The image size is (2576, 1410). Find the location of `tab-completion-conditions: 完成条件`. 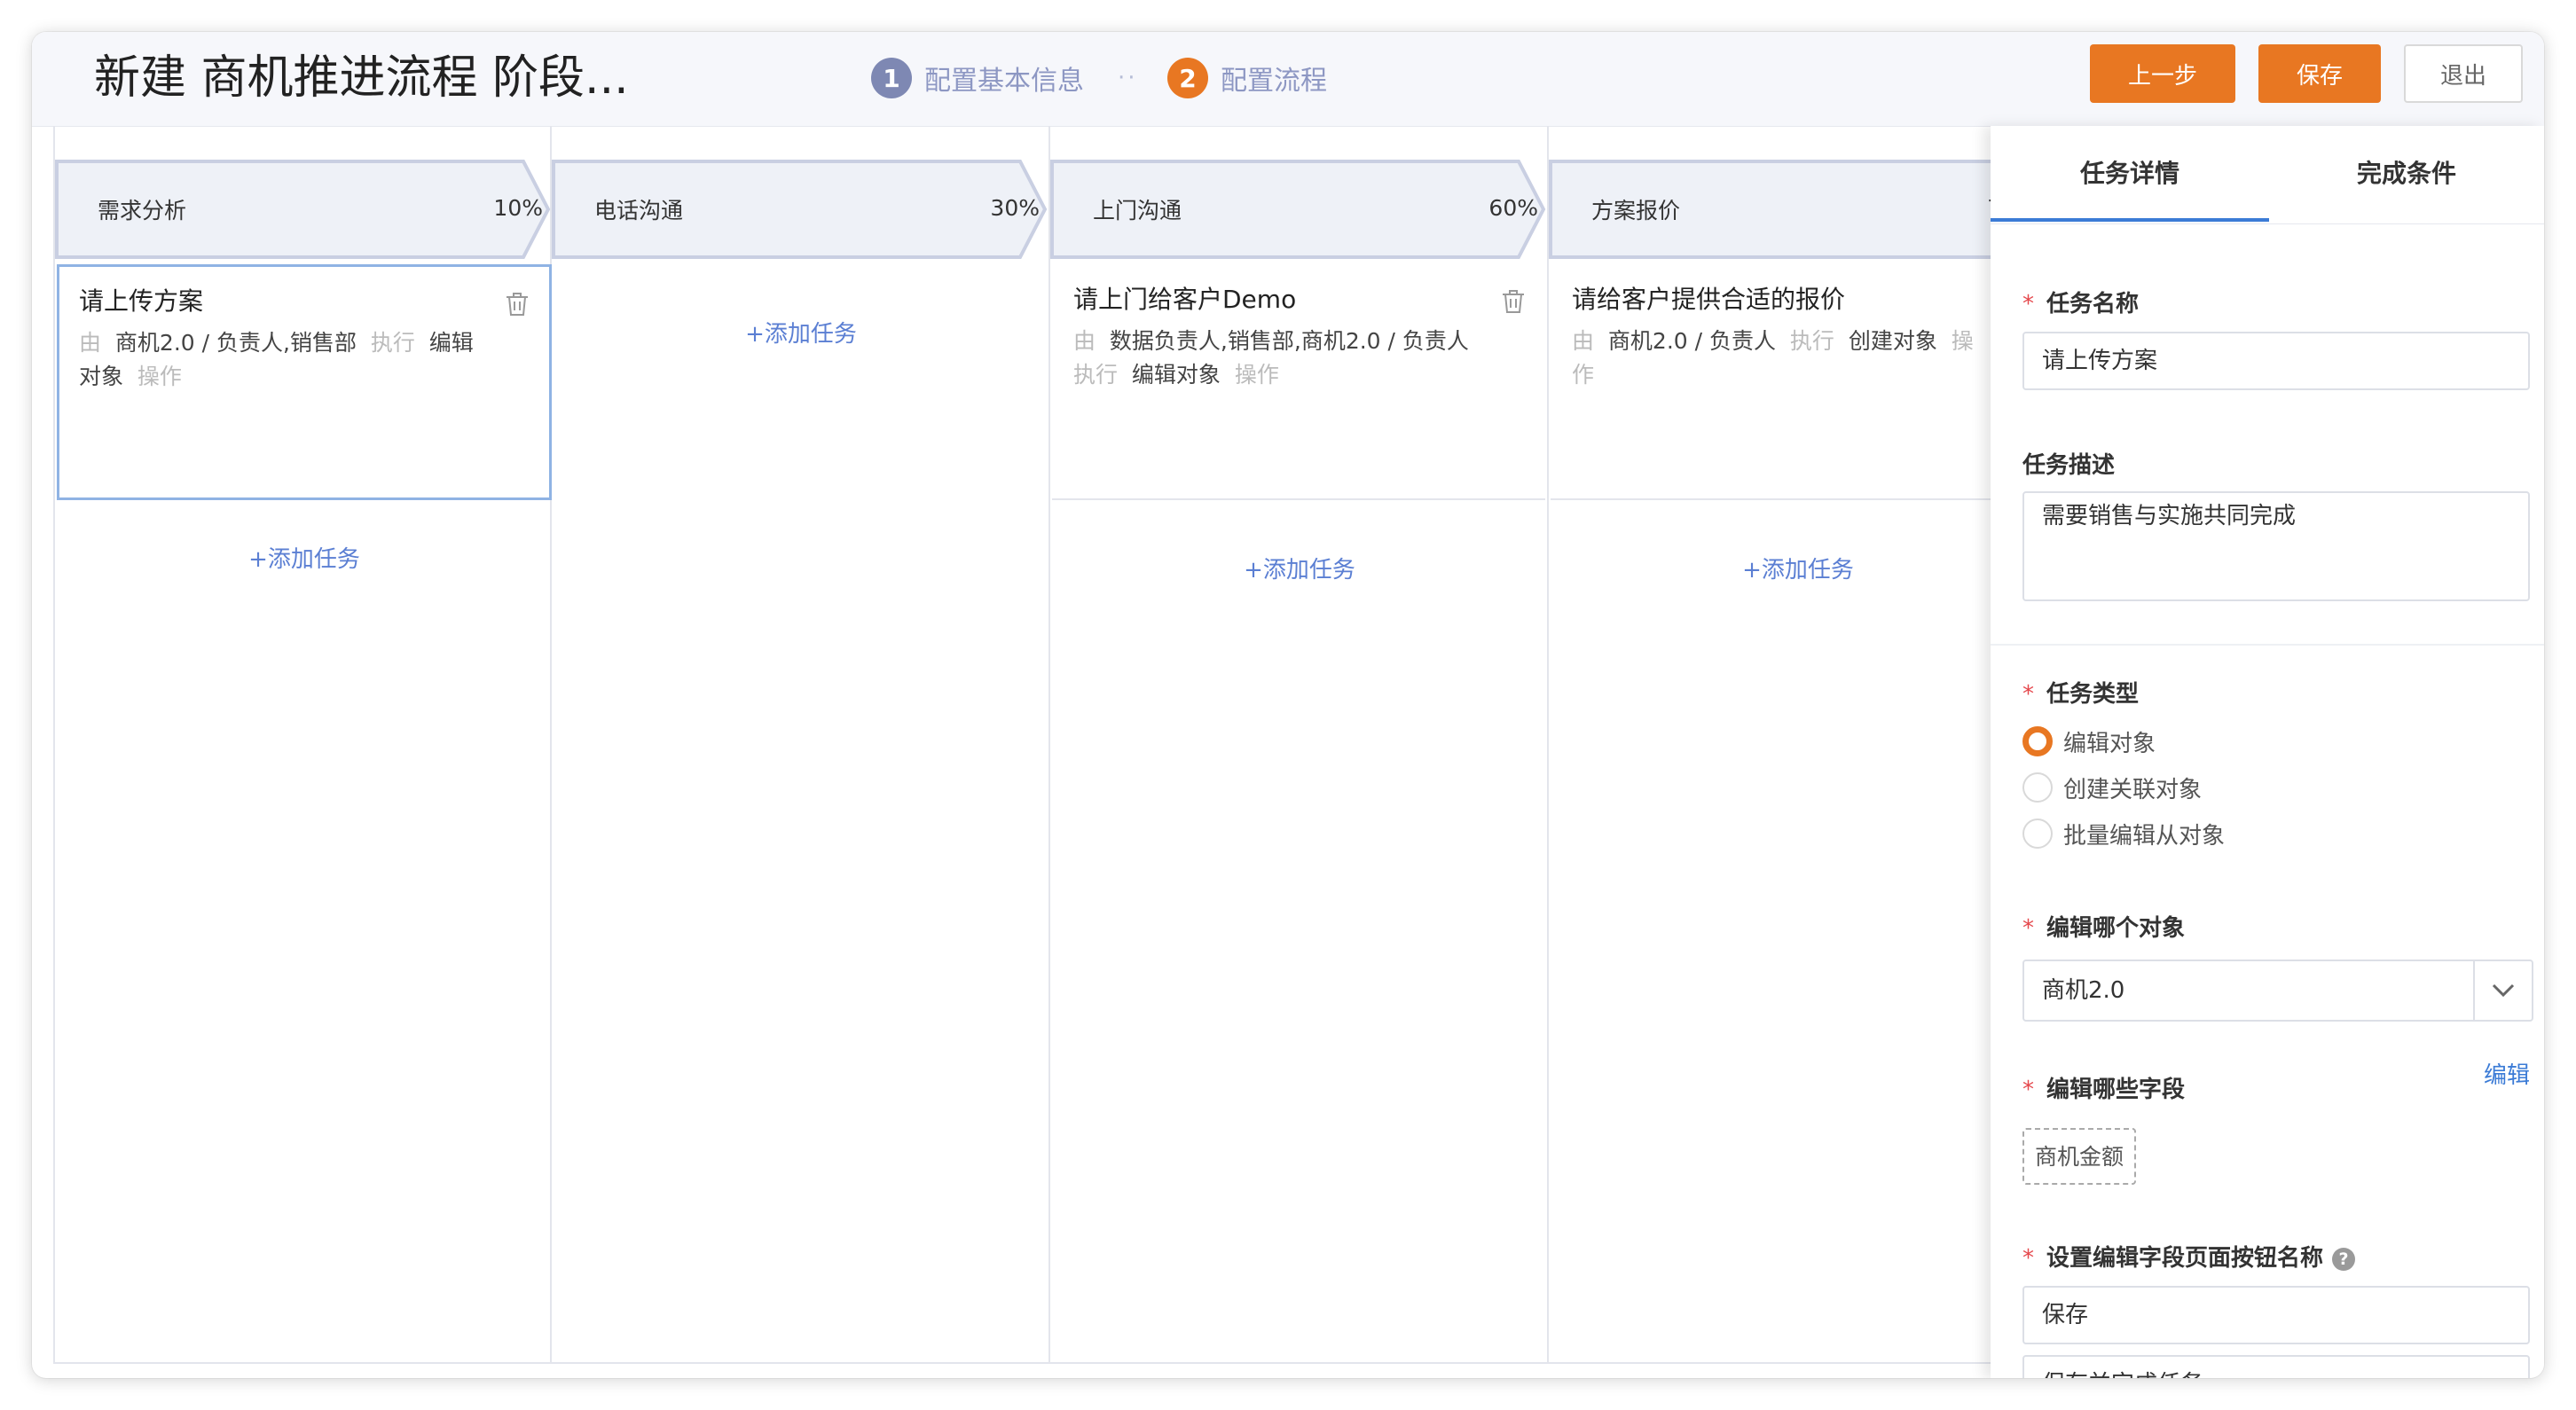

tab-completion-conditions: 完成条件 is located at coordinates (2406, 174).